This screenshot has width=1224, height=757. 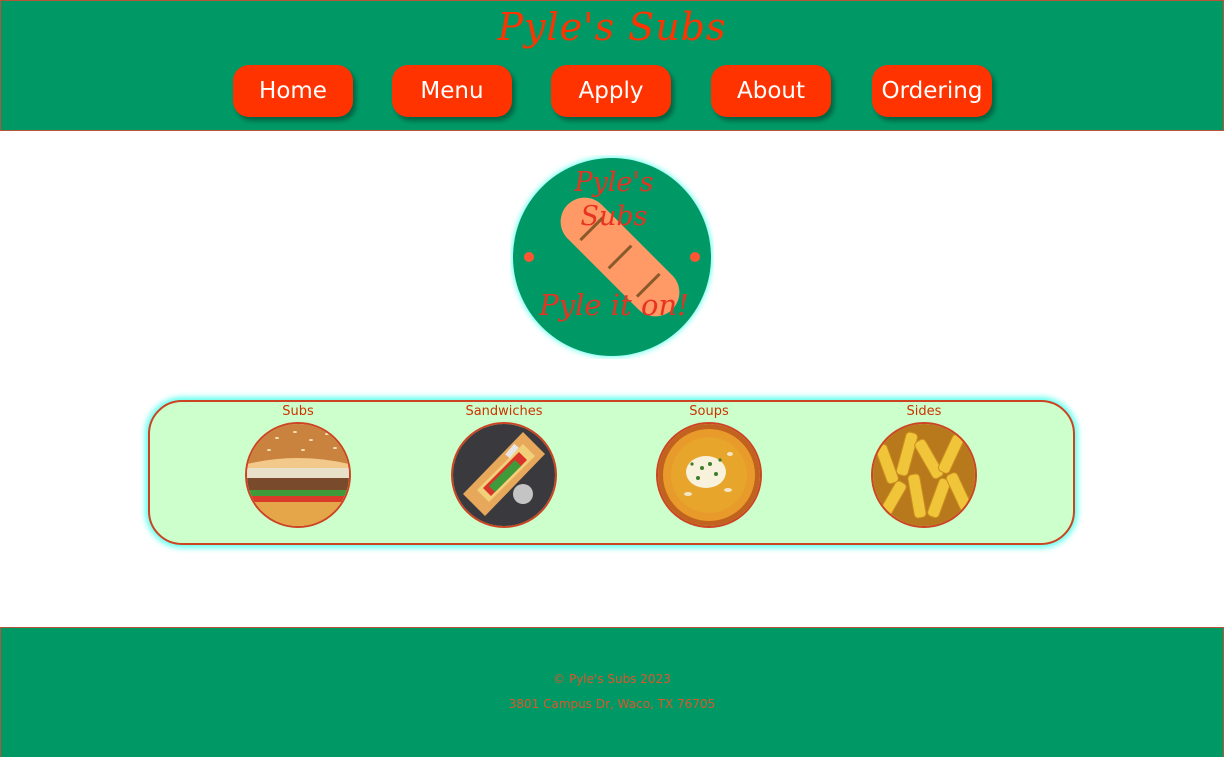 What do you see at coordinates (504, 411) in the screenshot?
I see `category-label: Sandwiches` at bounding box center [504, 411].